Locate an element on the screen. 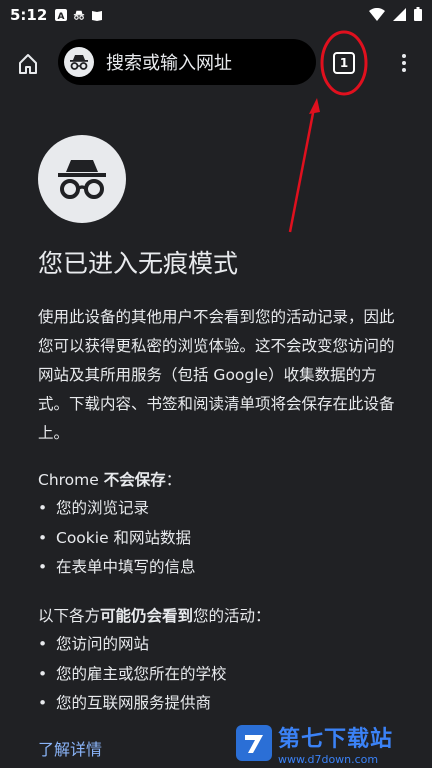 This screenshot has height=768, width=432. incognito-logo is located at coordinates (82, 179).